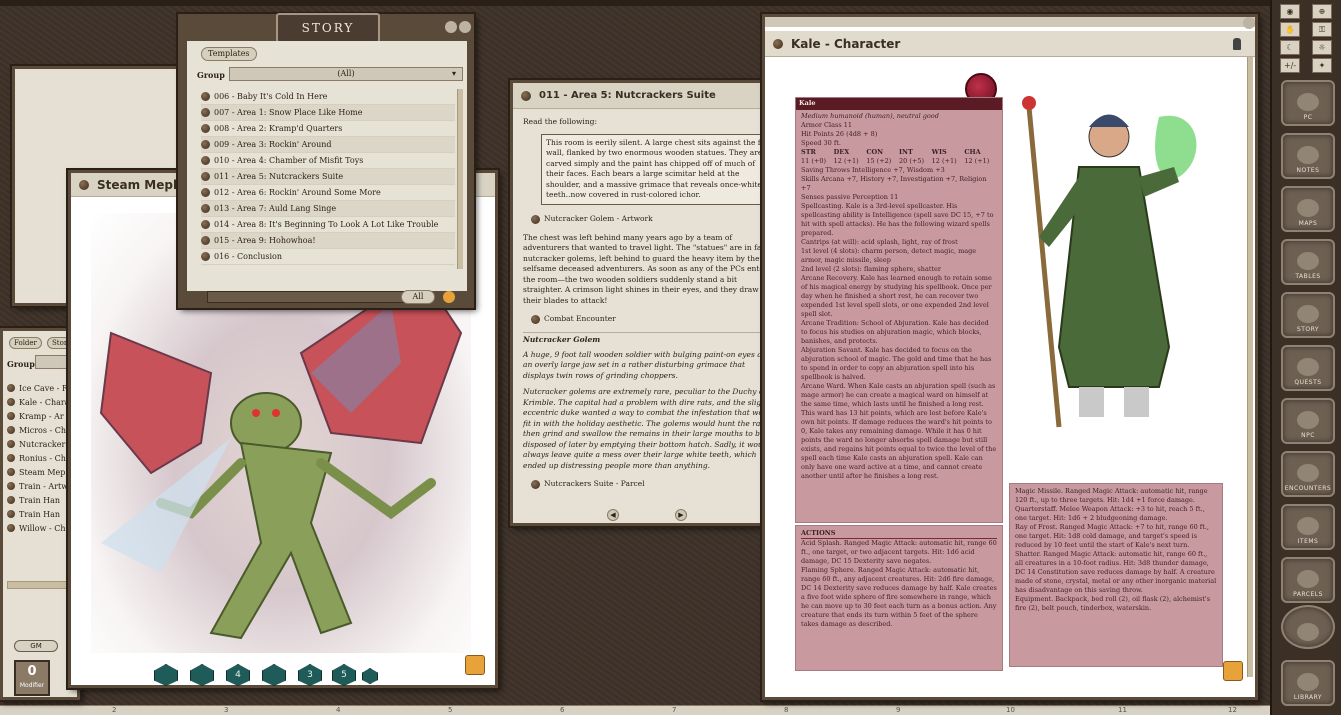 The image size is (1341, 715). What do you see at coordinates (42, 585) in the screenshot?
I see `list-scrollbar` at bounding box center [42, 585].